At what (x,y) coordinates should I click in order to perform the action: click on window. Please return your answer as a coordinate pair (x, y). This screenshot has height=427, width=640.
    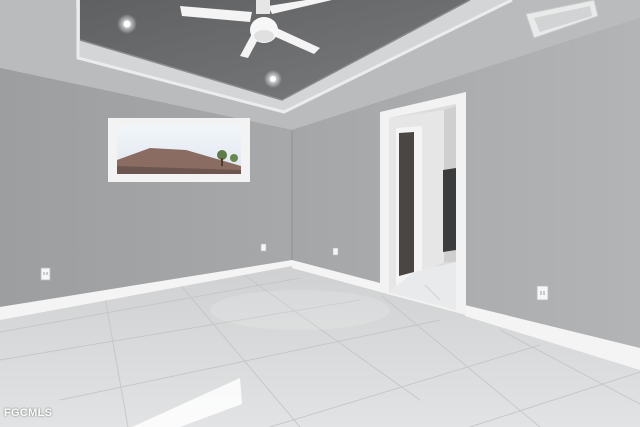
    Looking at the image, I should click on (179, 150).